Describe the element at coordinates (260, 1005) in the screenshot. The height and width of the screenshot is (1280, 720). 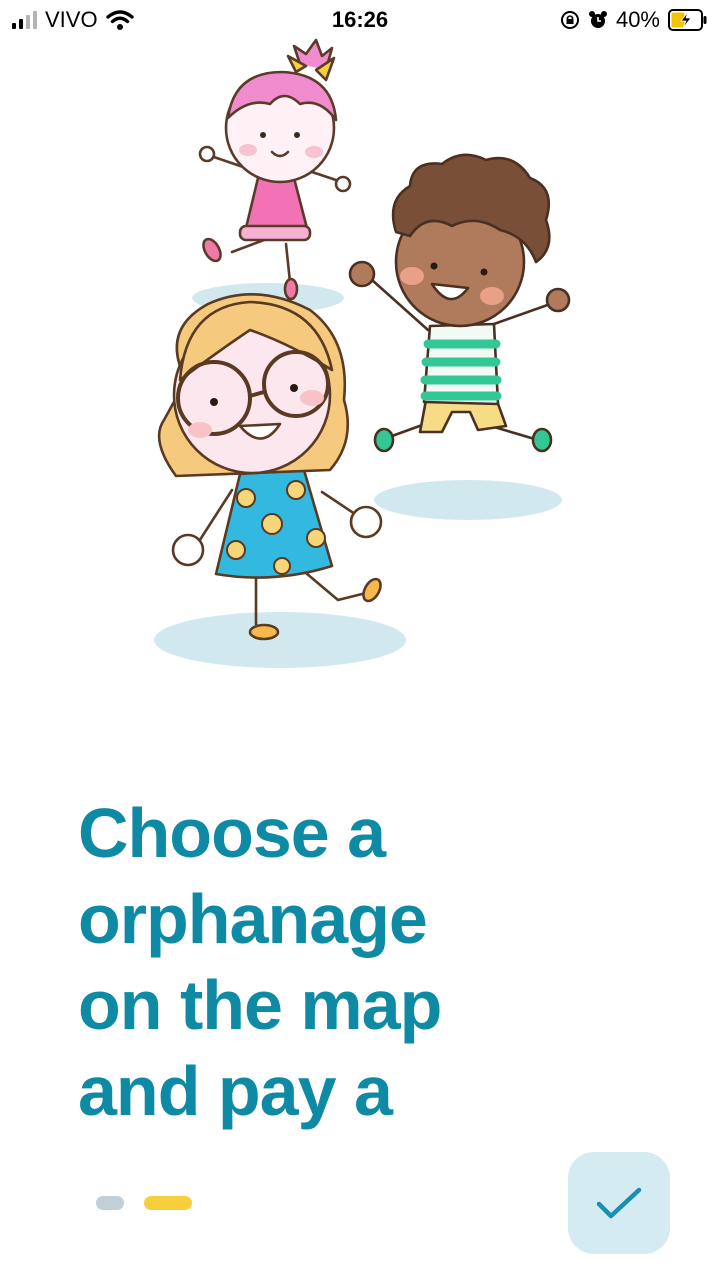
I see `headline-line: on the map` at that location.